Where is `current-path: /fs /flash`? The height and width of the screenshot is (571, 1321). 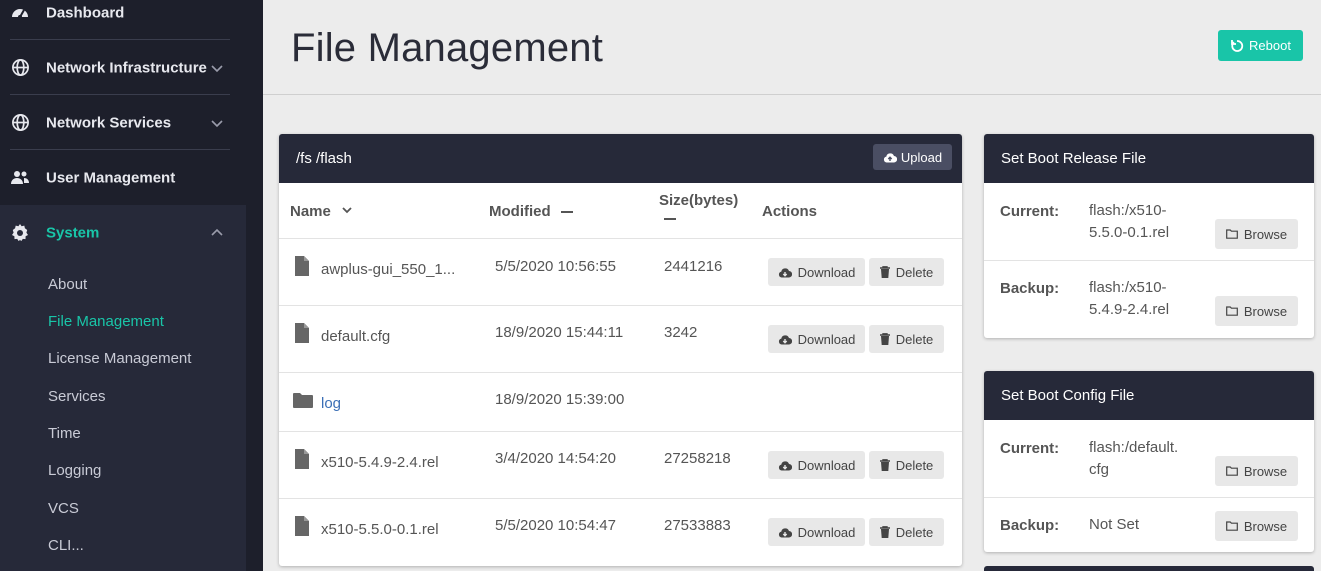 current-path: /fs /flash is located at coordinates (324, 158).